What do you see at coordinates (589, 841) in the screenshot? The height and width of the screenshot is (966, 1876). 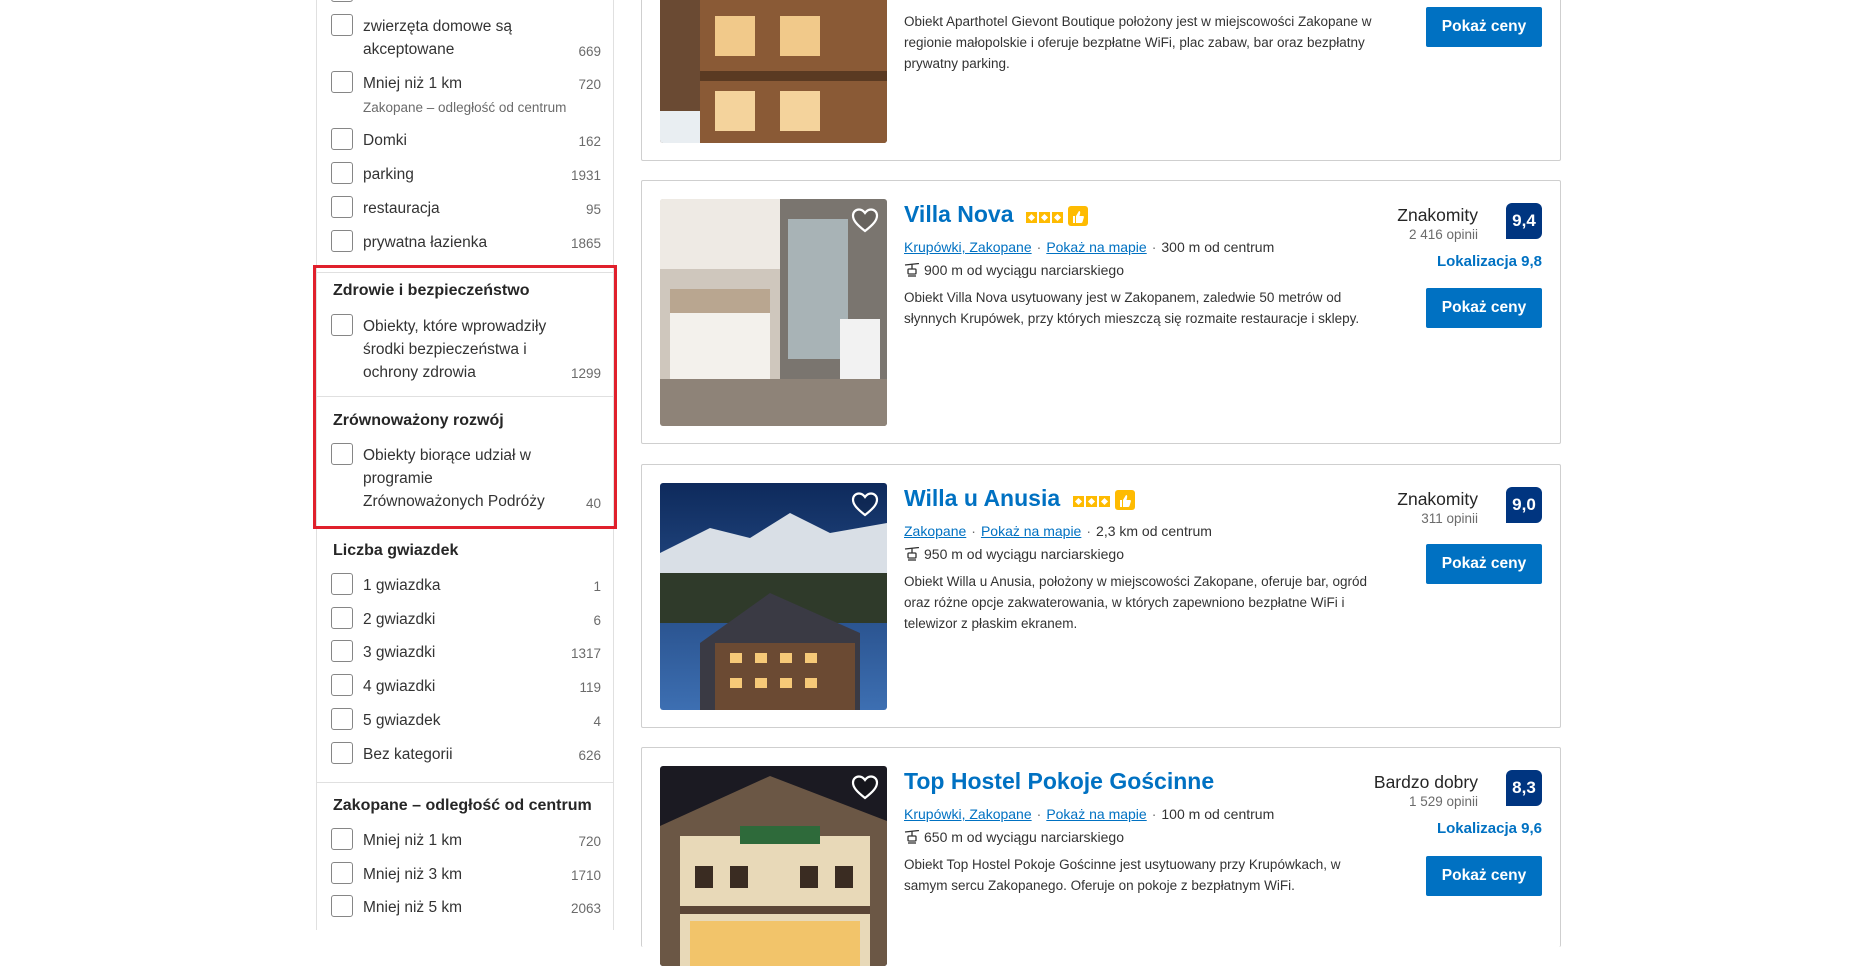 I see `filter-count: 720` at bounding box center [589, 841].